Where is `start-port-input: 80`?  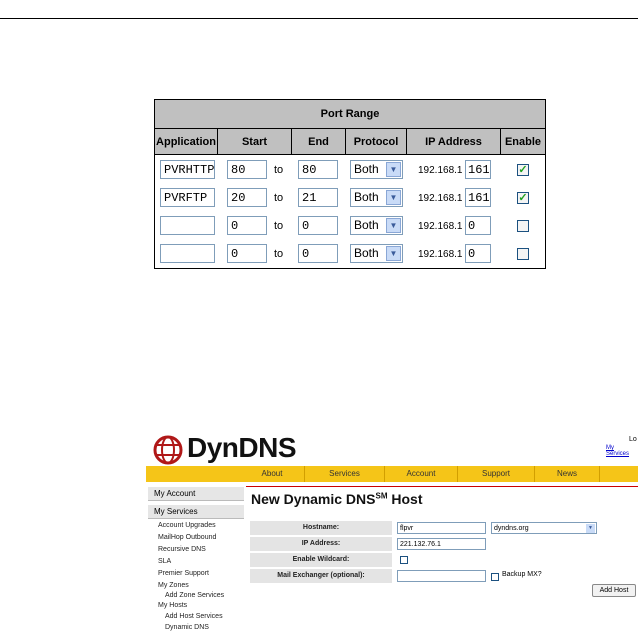
start-port-input: 80 is located at coordinates (247, 169).